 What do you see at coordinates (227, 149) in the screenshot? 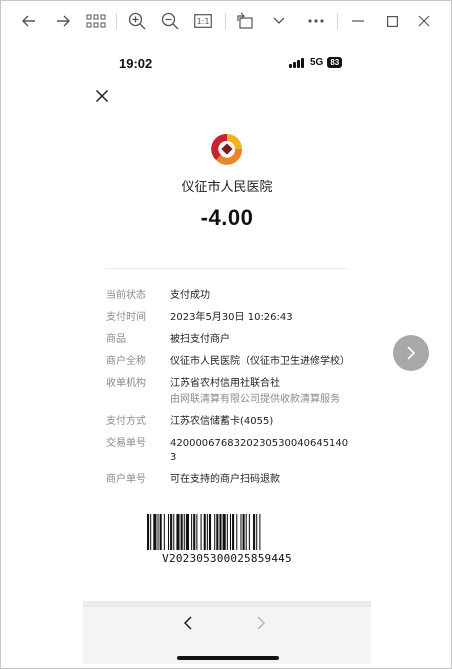
I see `bank-logo-icon` at bounding box center [227, 149].